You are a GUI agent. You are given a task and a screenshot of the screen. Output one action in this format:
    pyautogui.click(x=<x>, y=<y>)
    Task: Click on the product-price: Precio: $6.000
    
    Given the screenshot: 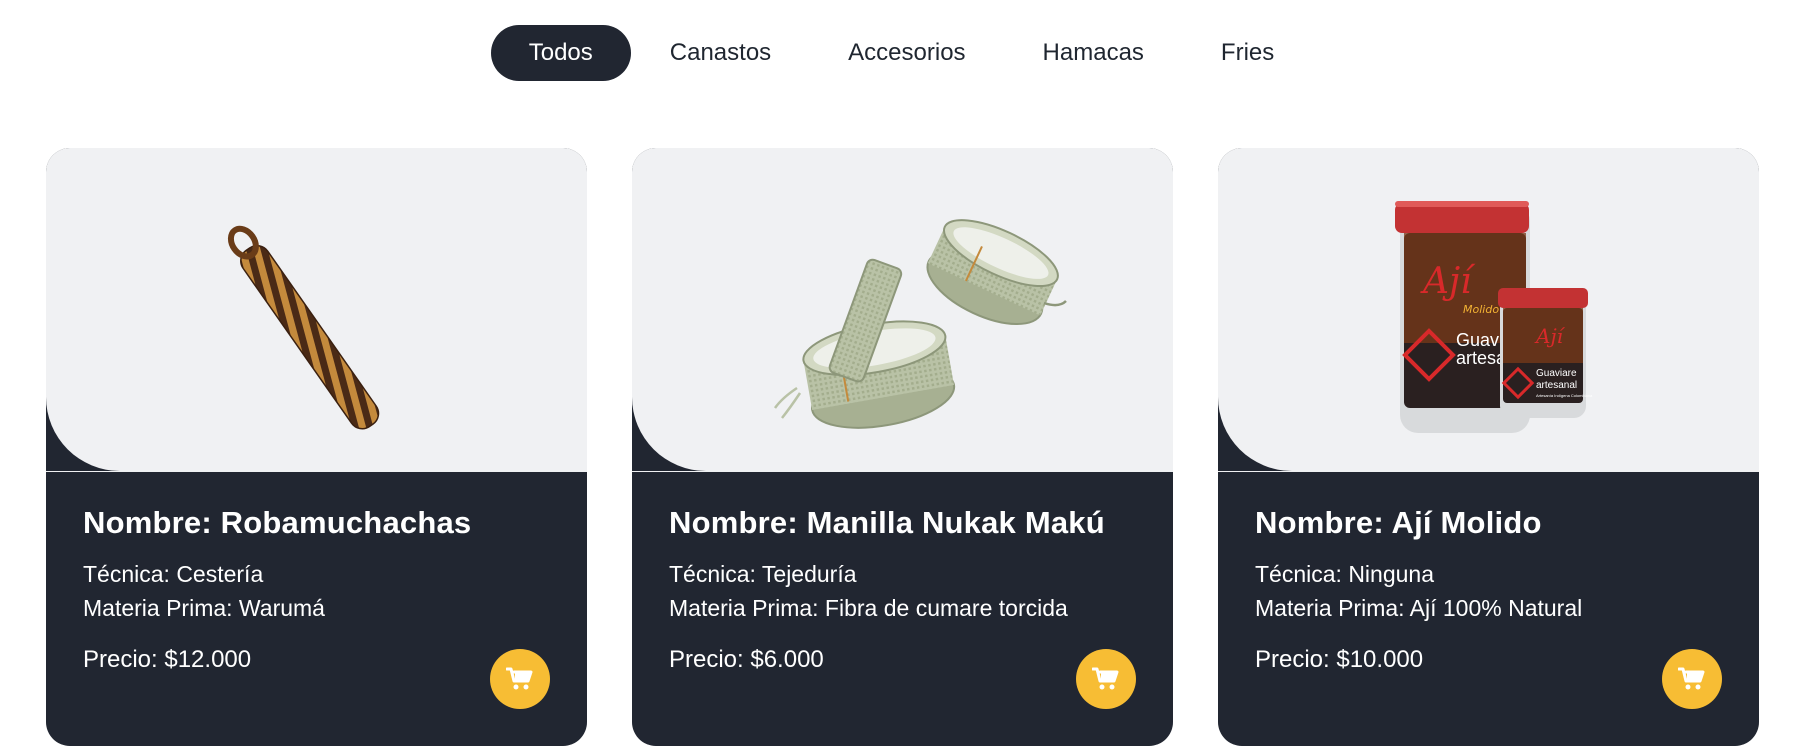 What is the action you would take?
    pyautogui.click(x=746, y=659)
    